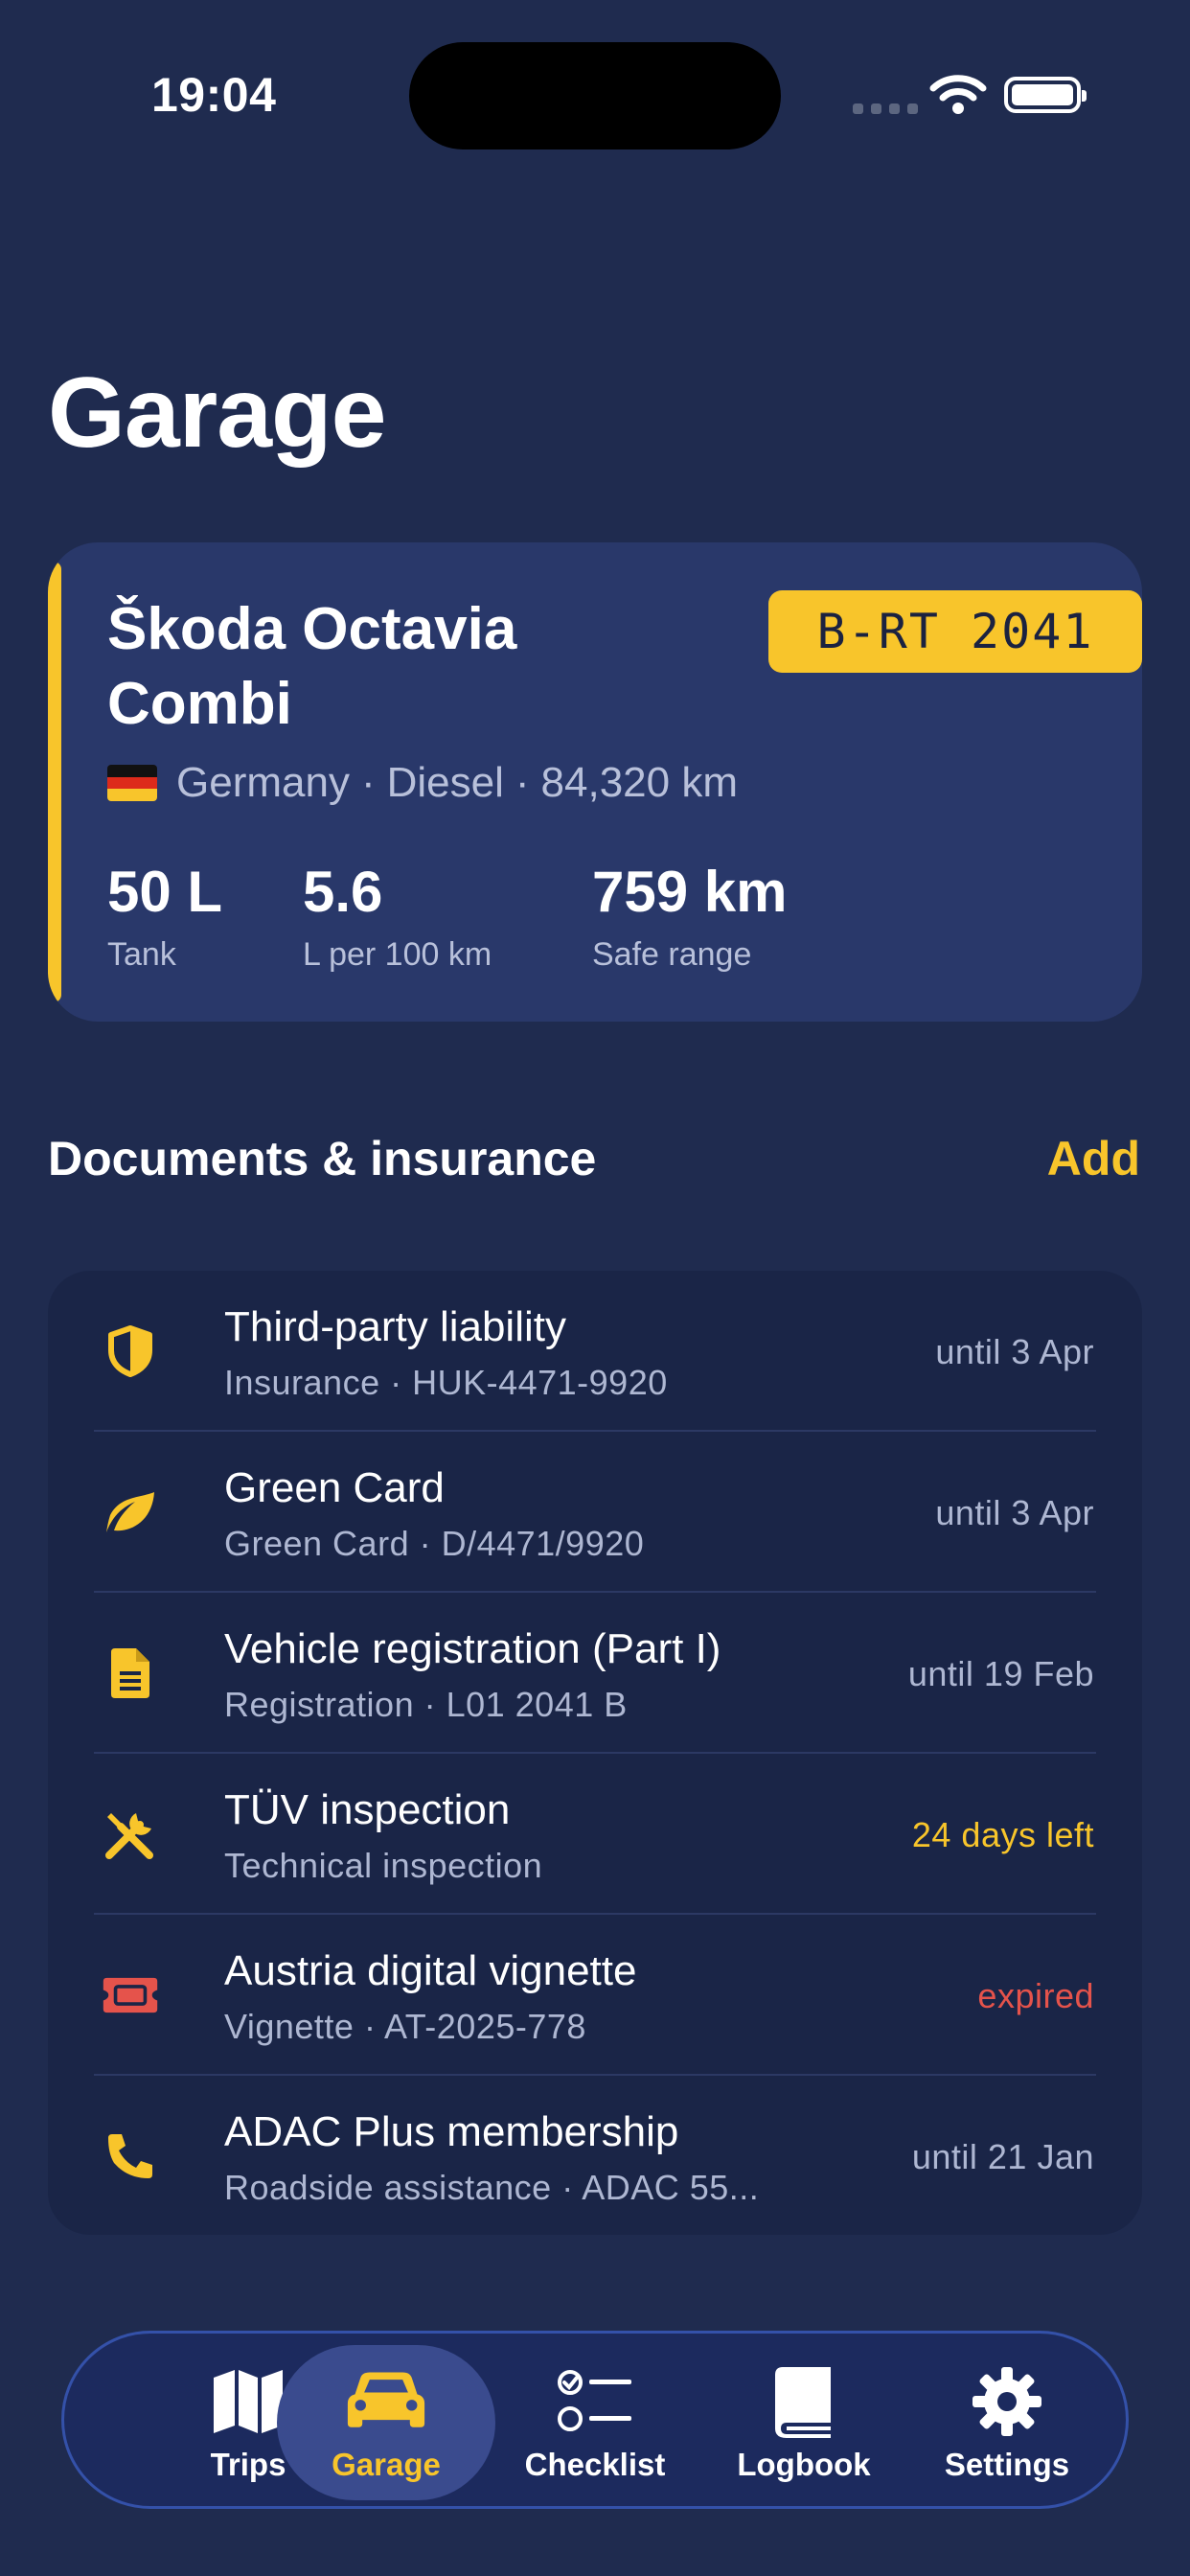 This screenshot has height=2576, width=1190. What do you see at coordinates (1045, 95) in the screenshot?
I see `battery-icon` at bounding box center [1045, 95].